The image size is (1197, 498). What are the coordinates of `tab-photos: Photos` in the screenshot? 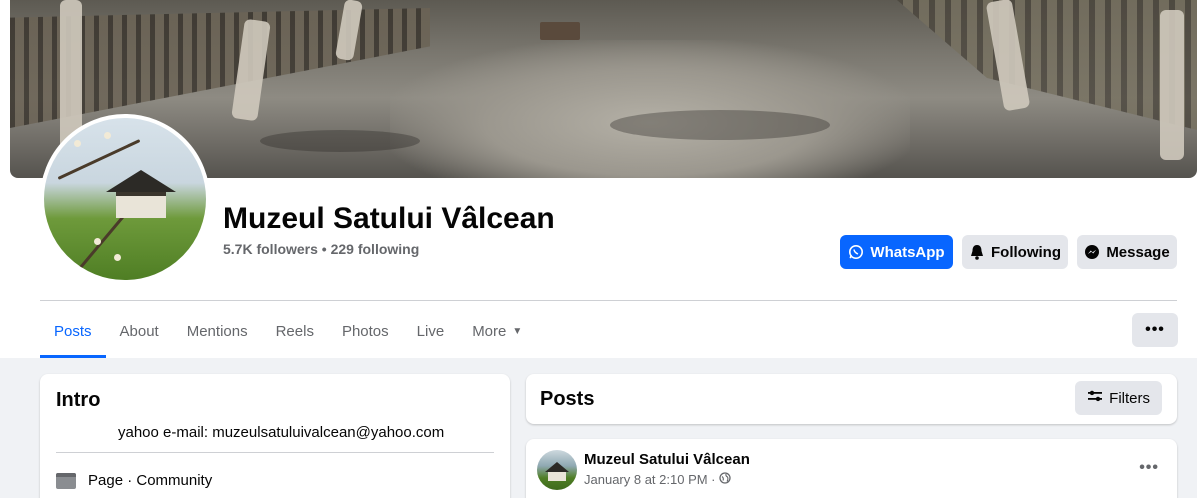 It's located at (365, 331).